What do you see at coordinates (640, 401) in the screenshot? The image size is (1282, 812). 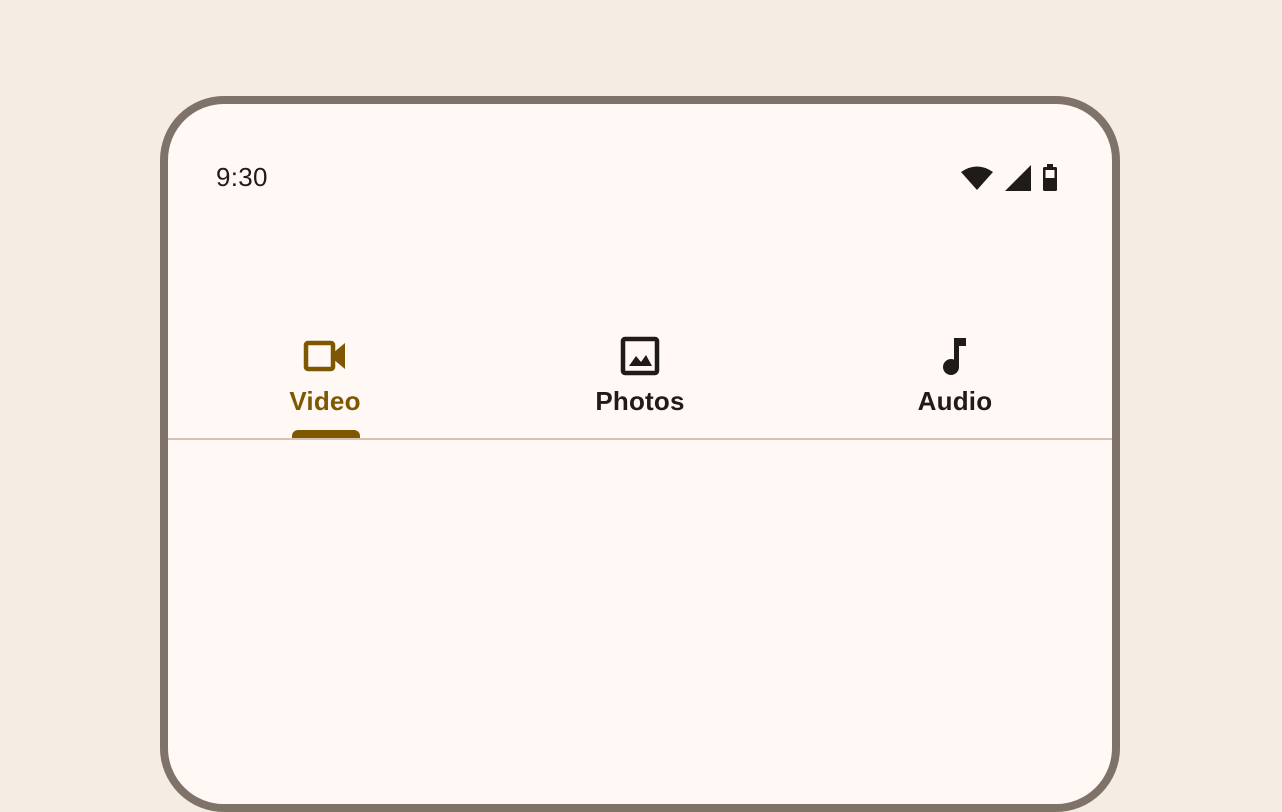 I see `tab-label-photos: Photos` at bounding box center [640, 401].